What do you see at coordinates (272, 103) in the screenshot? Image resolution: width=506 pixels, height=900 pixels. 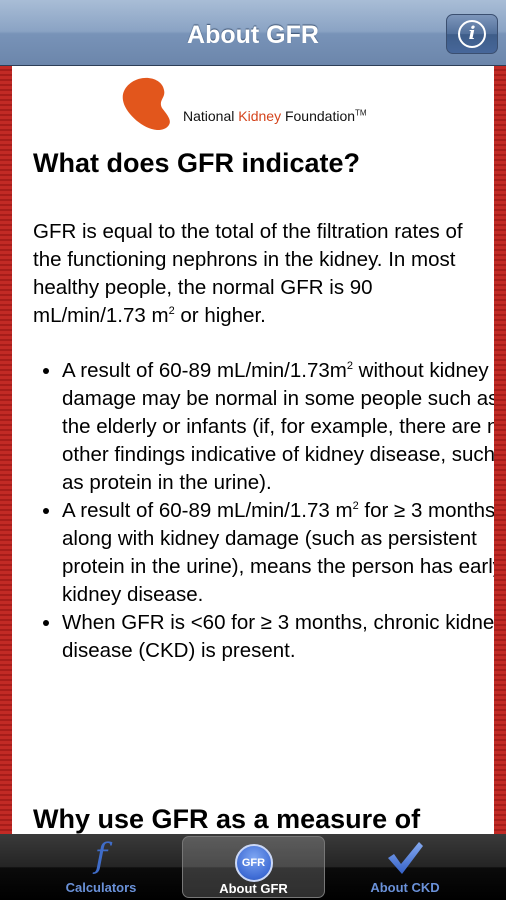 I see `nkf-logo: National Kidney FoundationTM` at bounding box center [272, 103].